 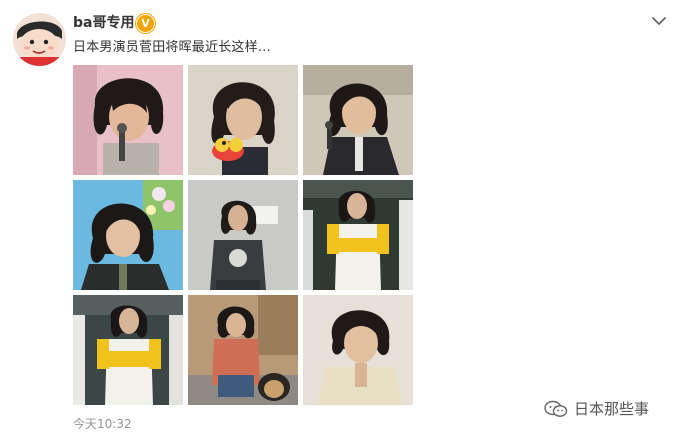 What do you see at coordinates (145, 23) in the screenshot?
I see `verified-badge: V` at bounding box center [145, 23].